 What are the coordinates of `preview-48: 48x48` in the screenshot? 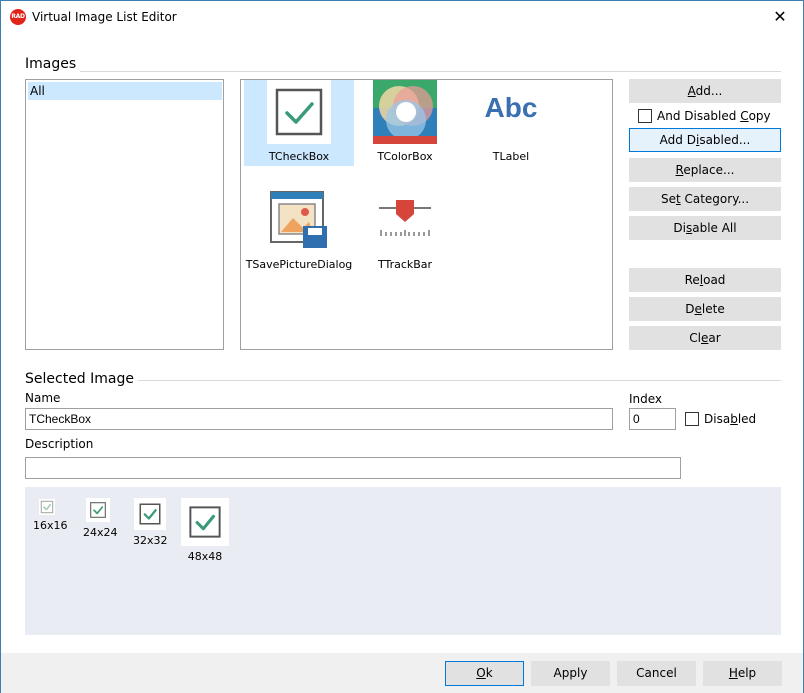 It's located at (205, 530).